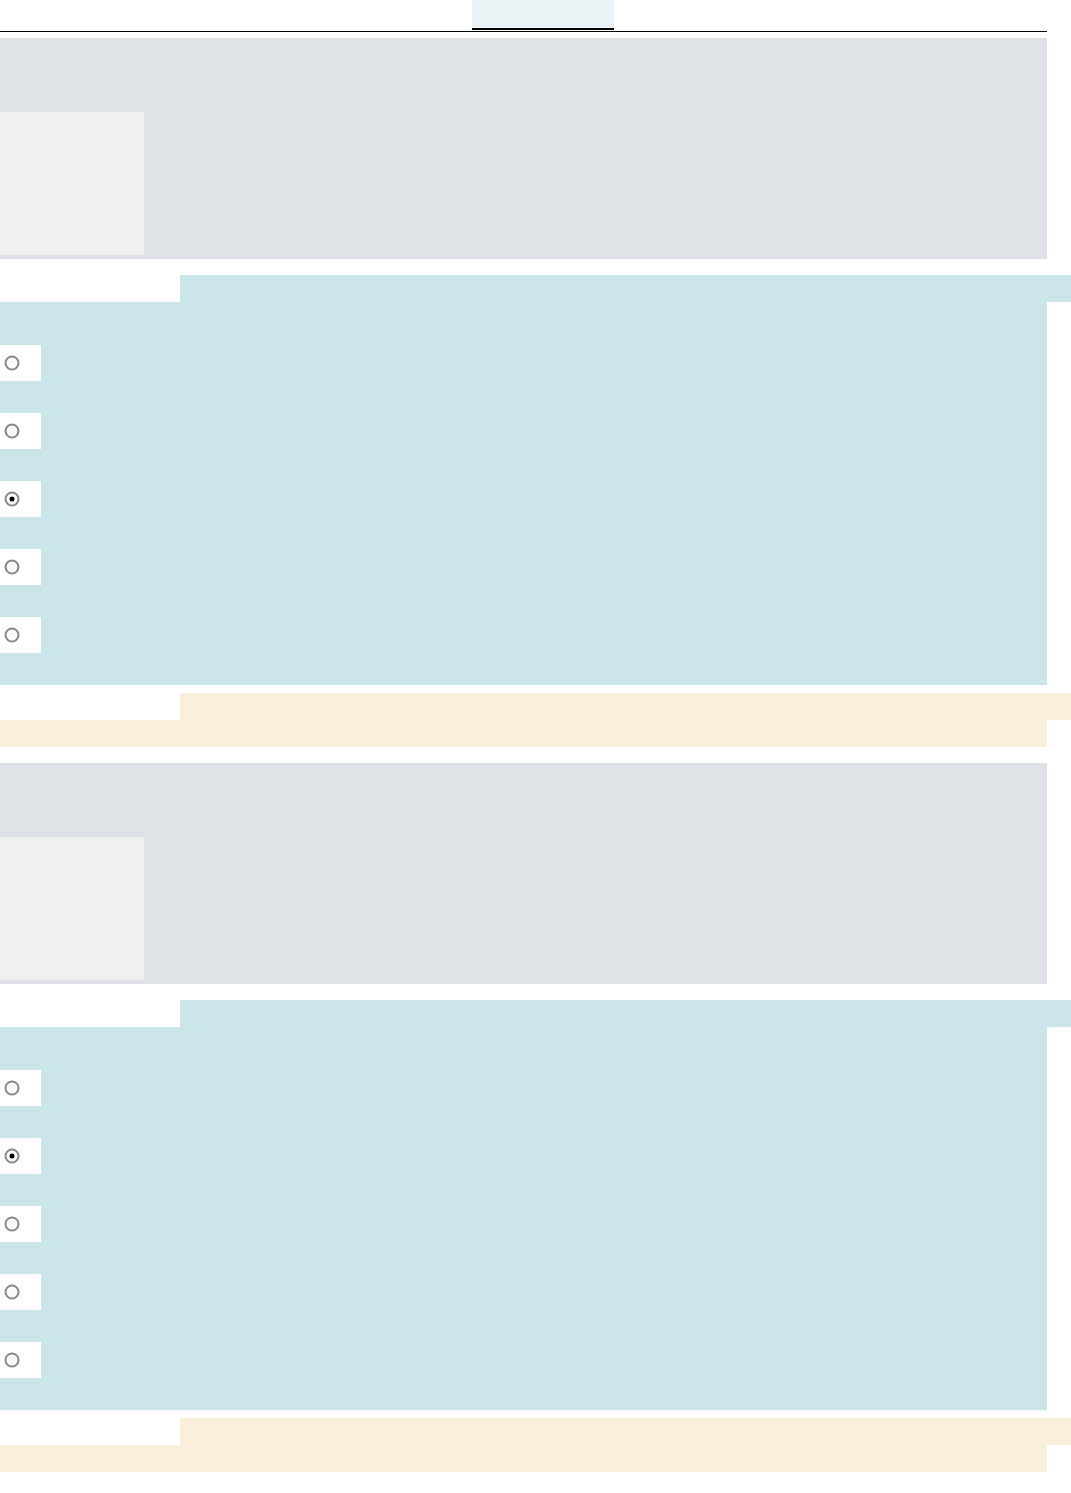 Image resolution: width=1071 pixels, height=1493 pixels. Describe the element at coordinates (542, 15) in the screenshot. I see `tab` at that location.